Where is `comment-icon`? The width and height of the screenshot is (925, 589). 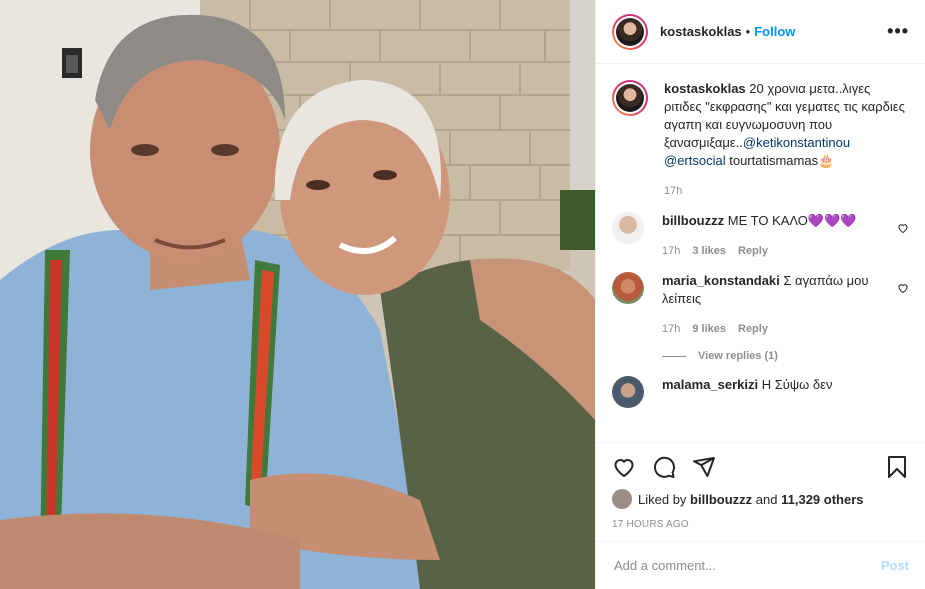 comment-icon is located at coordinates (664, 467).